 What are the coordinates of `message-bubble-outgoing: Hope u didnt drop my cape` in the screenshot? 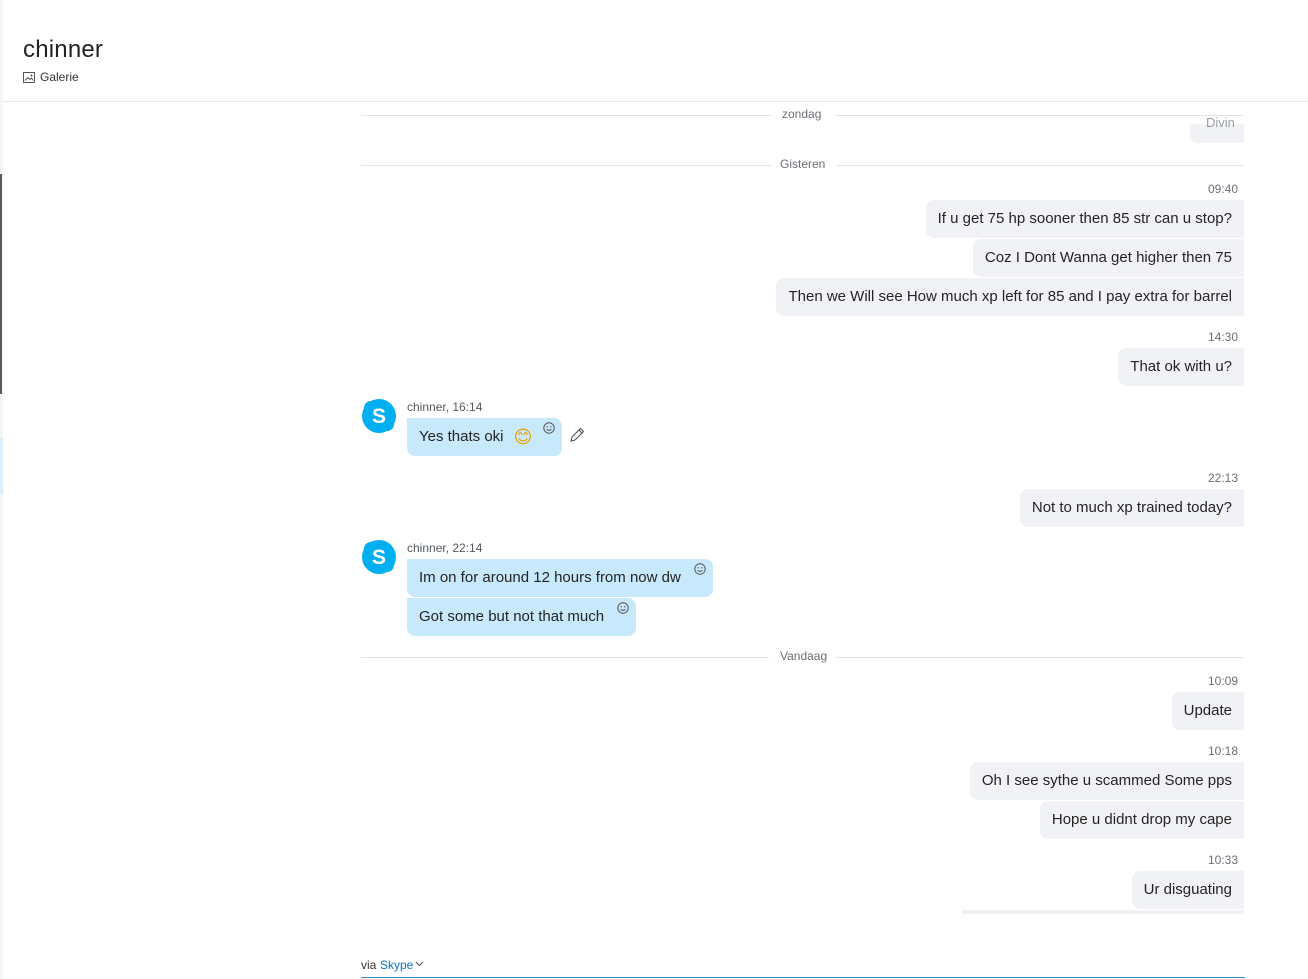 It's located at (1141, 820).